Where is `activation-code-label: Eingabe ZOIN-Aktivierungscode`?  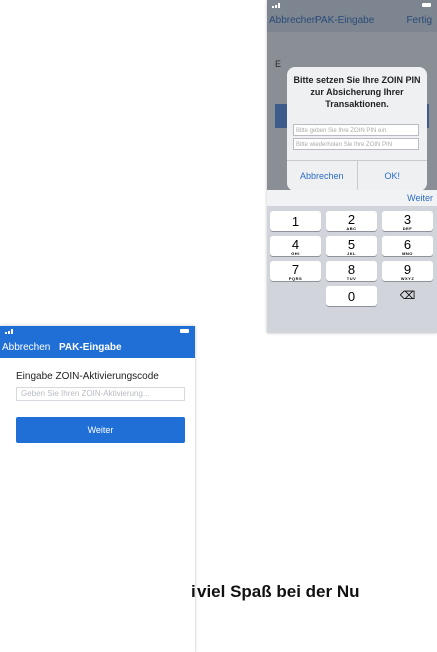 activation-code-label: Eingabe ZOIN-Aktivierungscode is located at coordinates (87, 376).